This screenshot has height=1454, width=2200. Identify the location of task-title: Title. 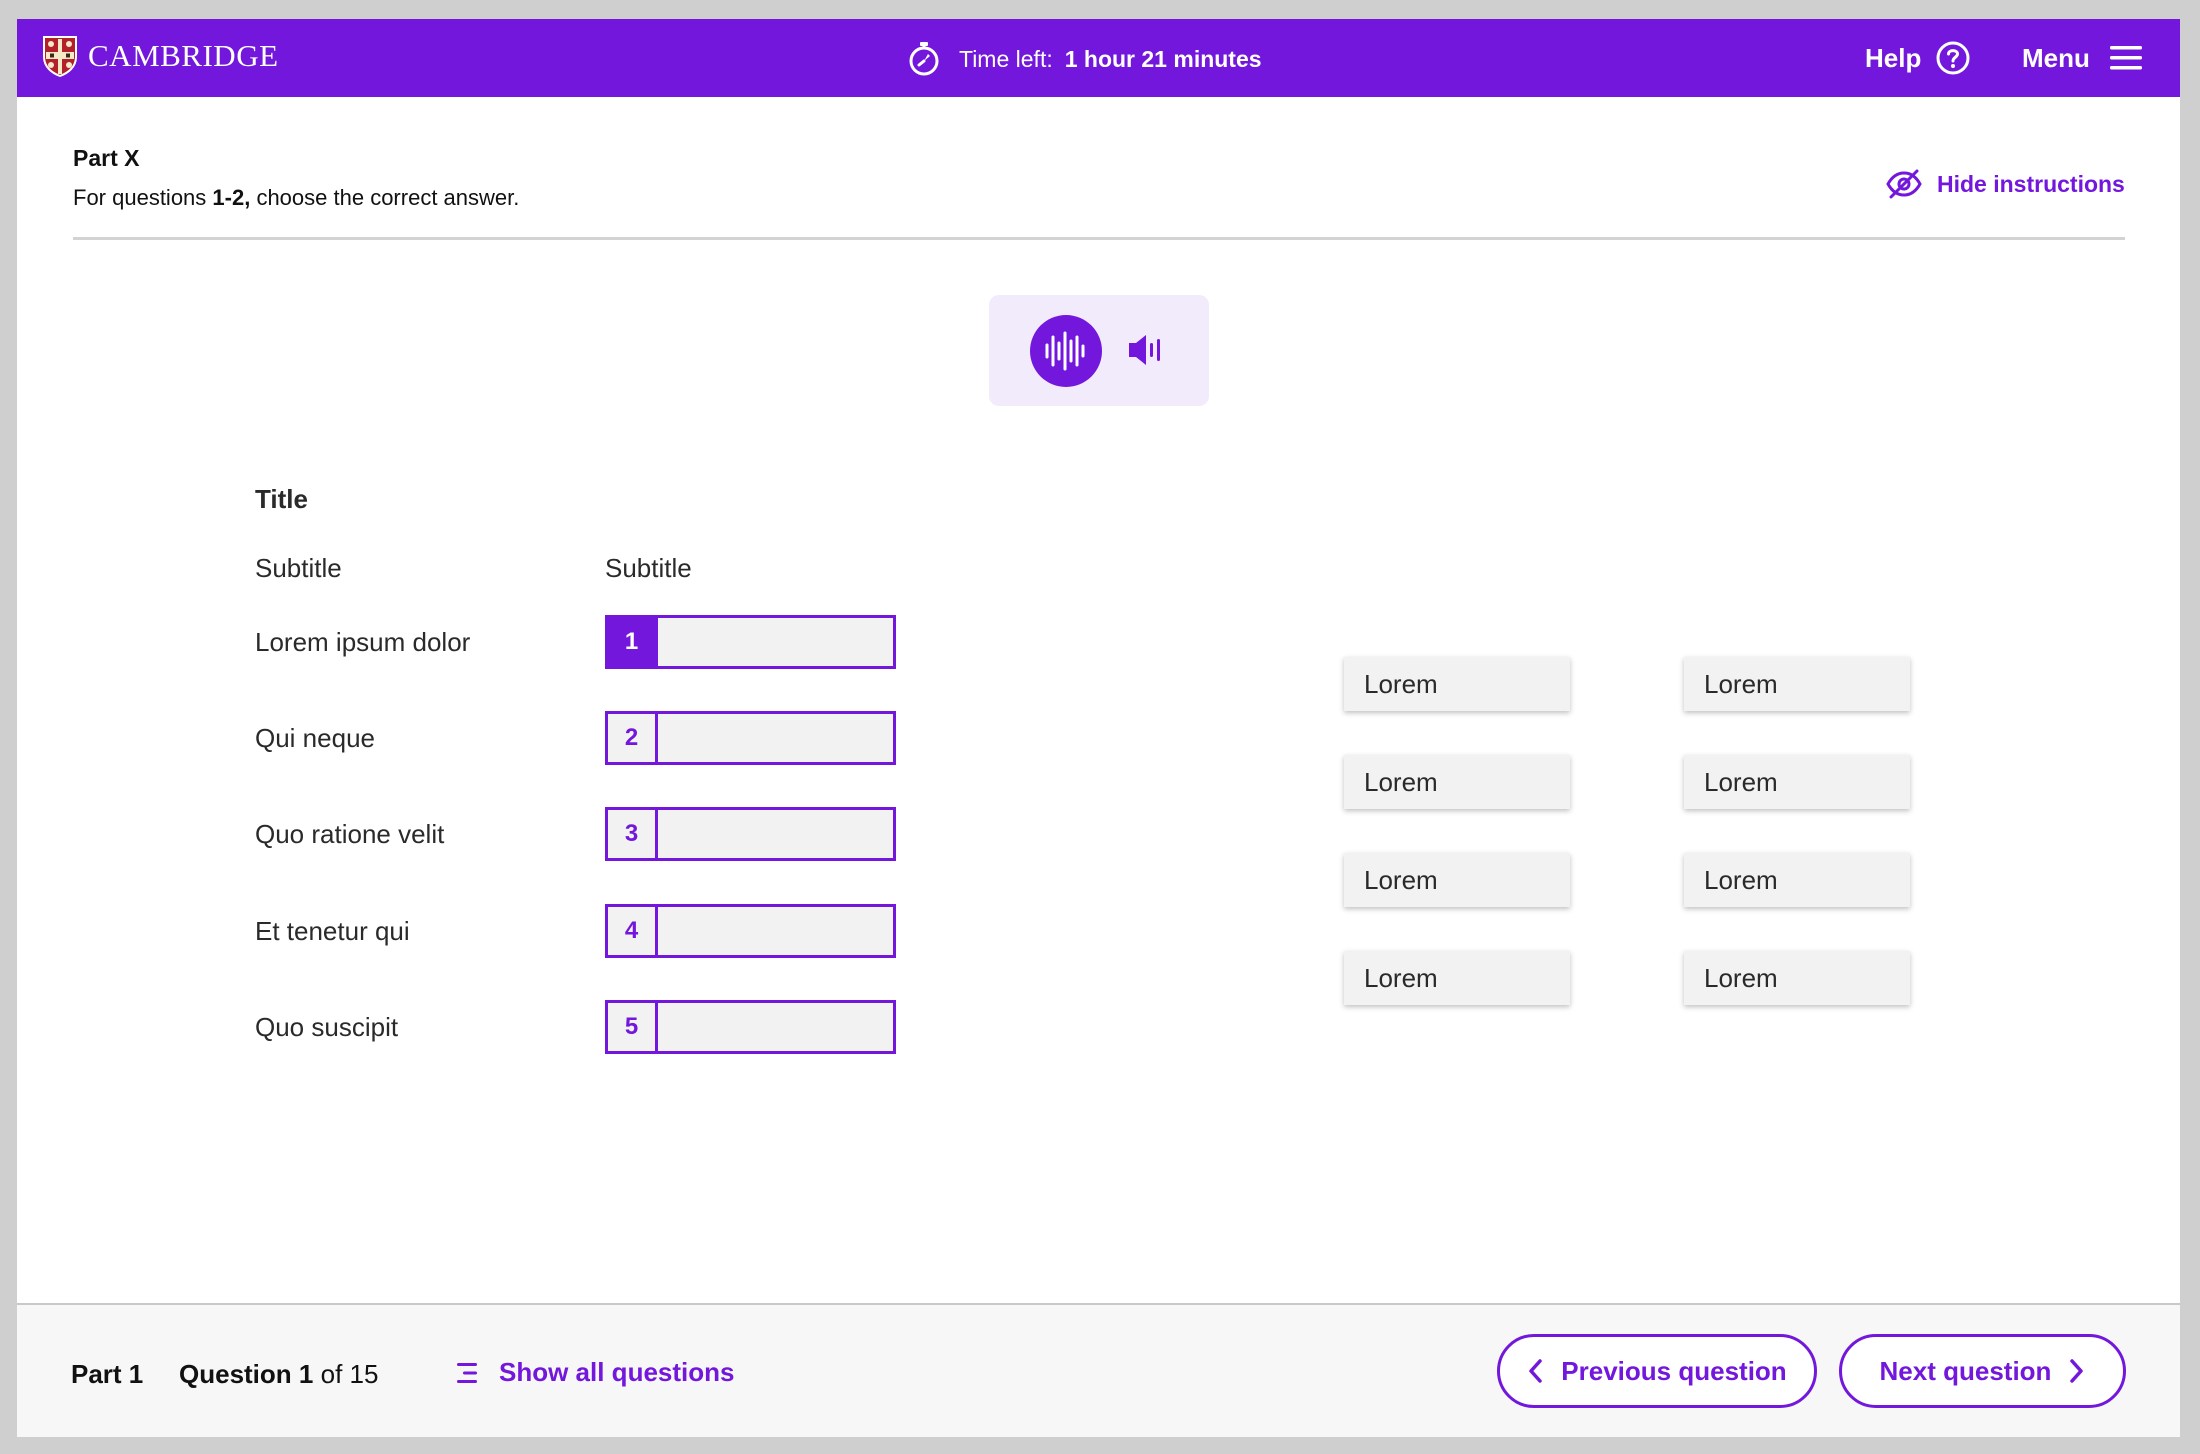
(281, 499).